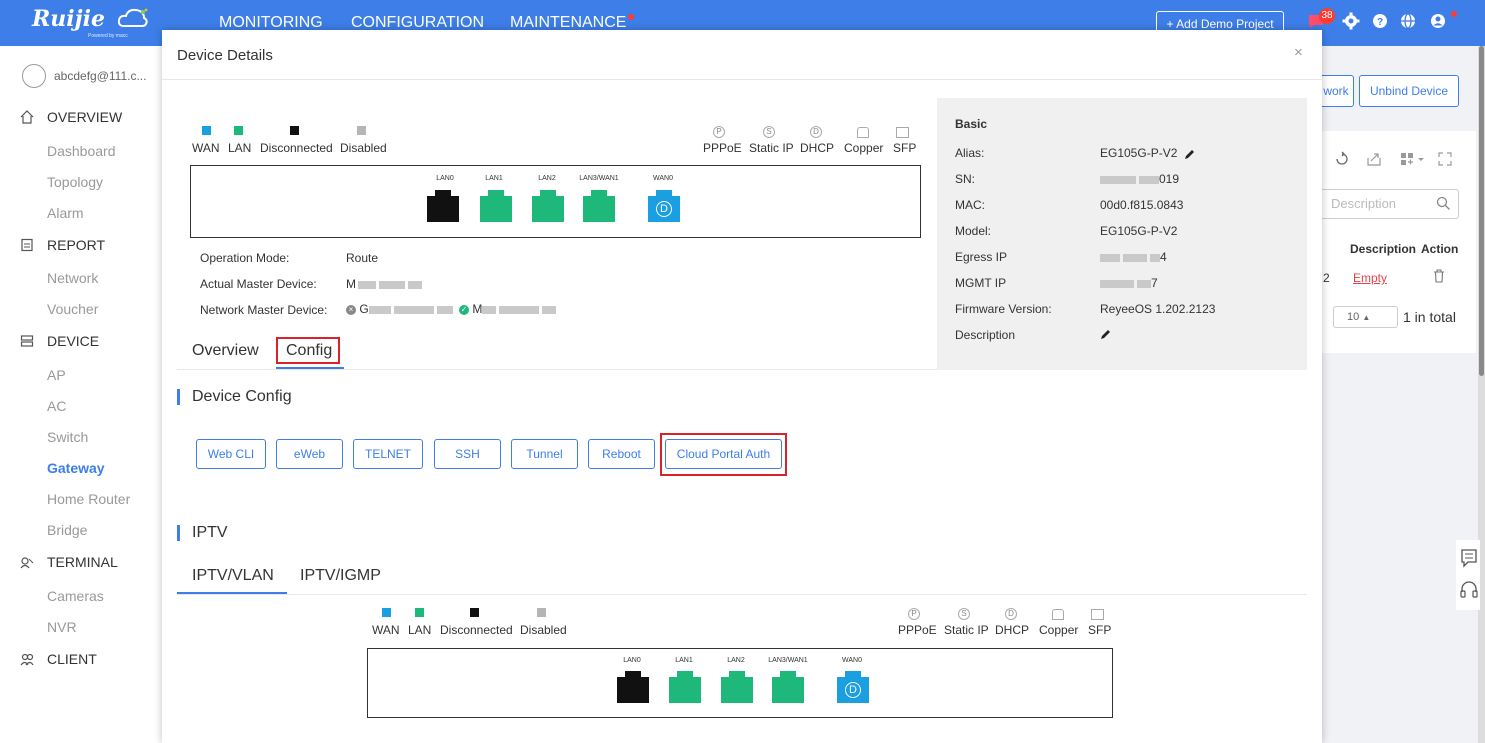  Describe the element at coordinates (1409, 91) in the screenshot. I see `unbind-device-button: Unbind Device` at that location.